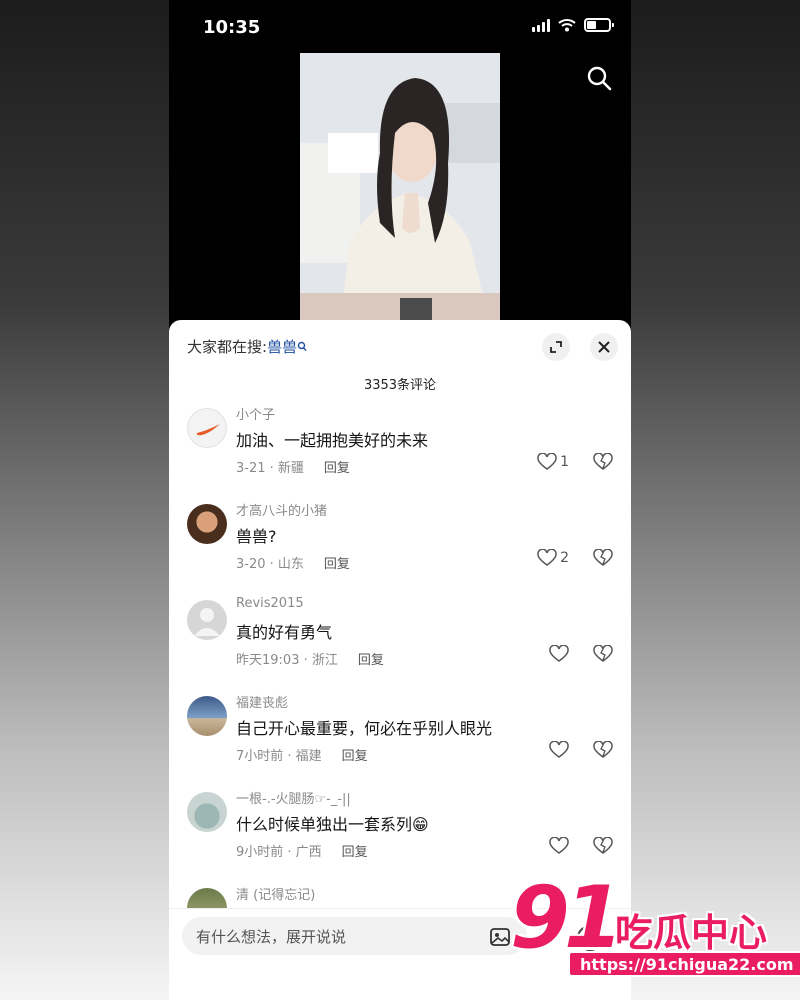  I want to click on image-icon, so click(500, 937).